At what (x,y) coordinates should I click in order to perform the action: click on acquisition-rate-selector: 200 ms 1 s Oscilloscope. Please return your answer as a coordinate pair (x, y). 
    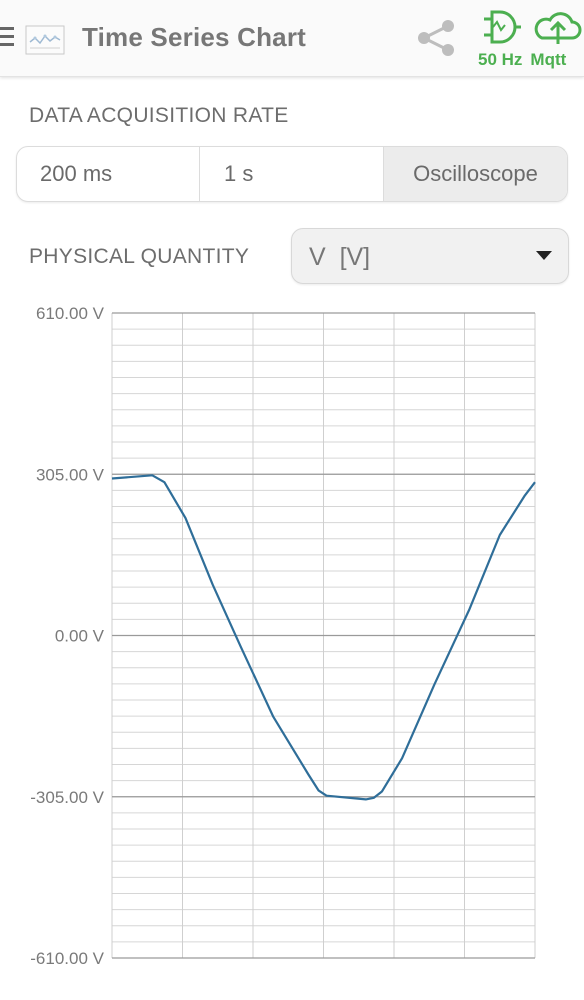
    Looking at the image, I should click on (292, 174).